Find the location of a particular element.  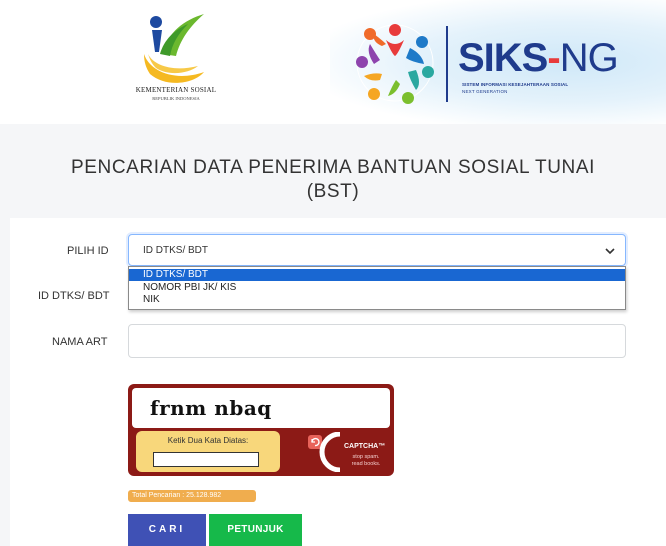

captcha-image: frnm nbaq is located at coordinates (261, 408).